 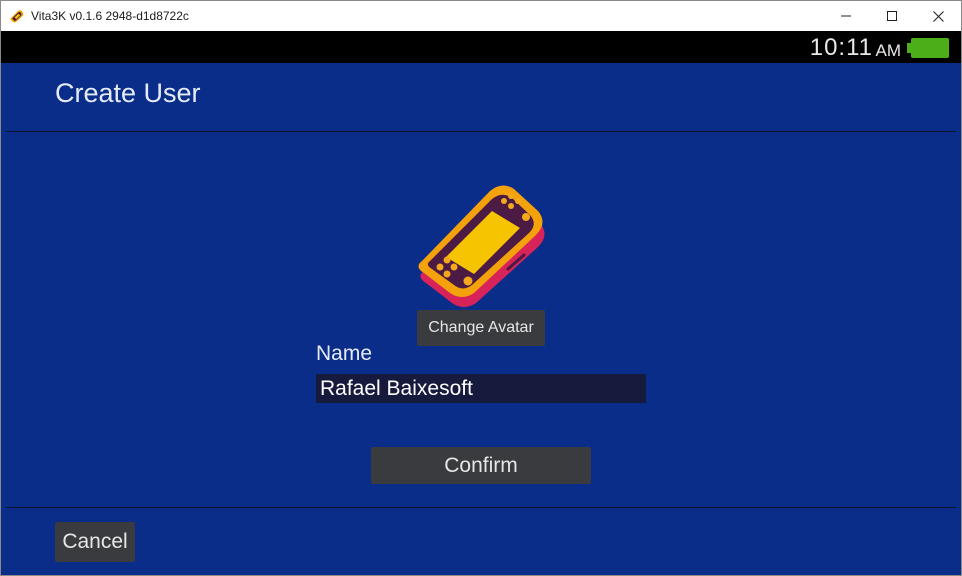 I want to click on confirm-button: Confirm, so click(x=481, y=465).